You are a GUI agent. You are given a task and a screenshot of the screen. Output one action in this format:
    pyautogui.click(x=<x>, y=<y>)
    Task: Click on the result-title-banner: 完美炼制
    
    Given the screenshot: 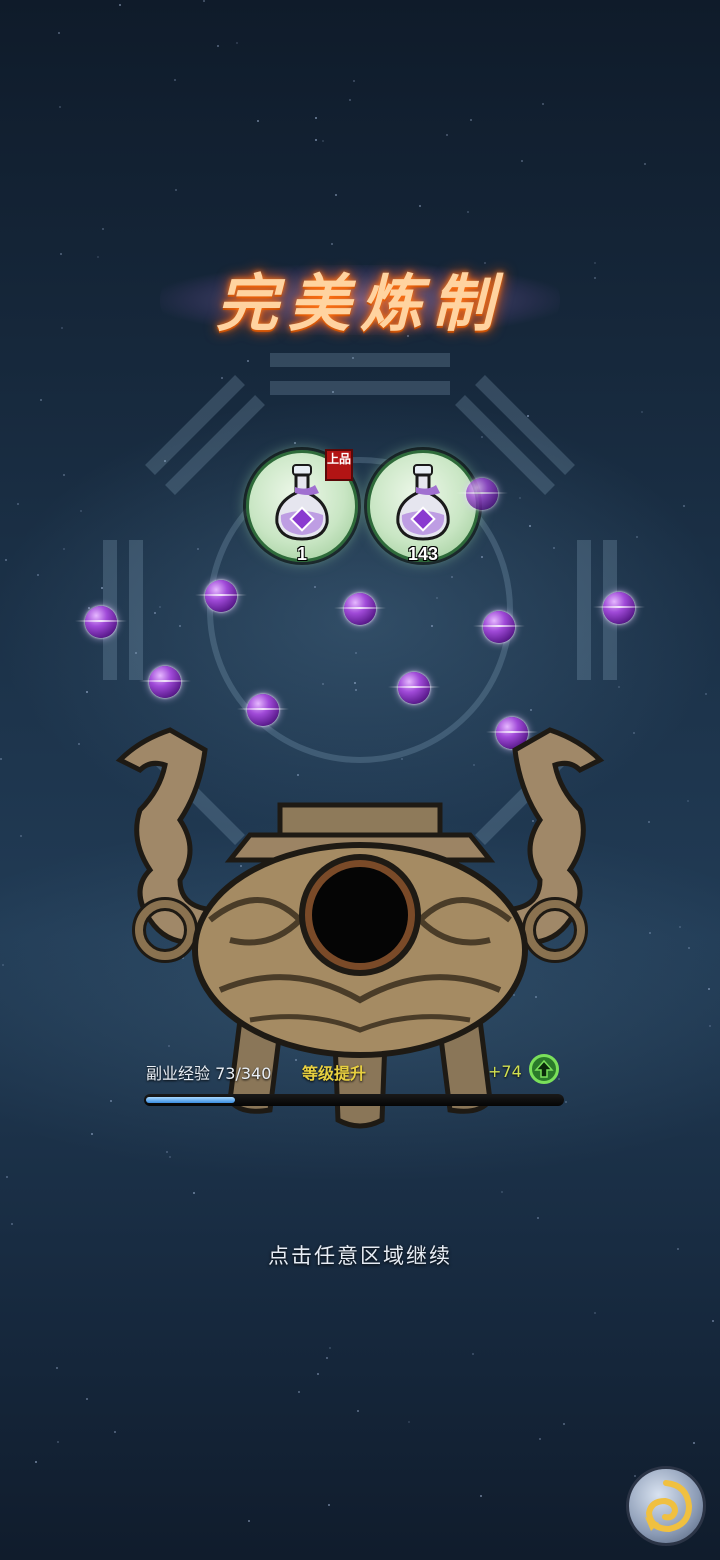 What is the action you would take?
    pyautogui.click(x=360, y=295)
    